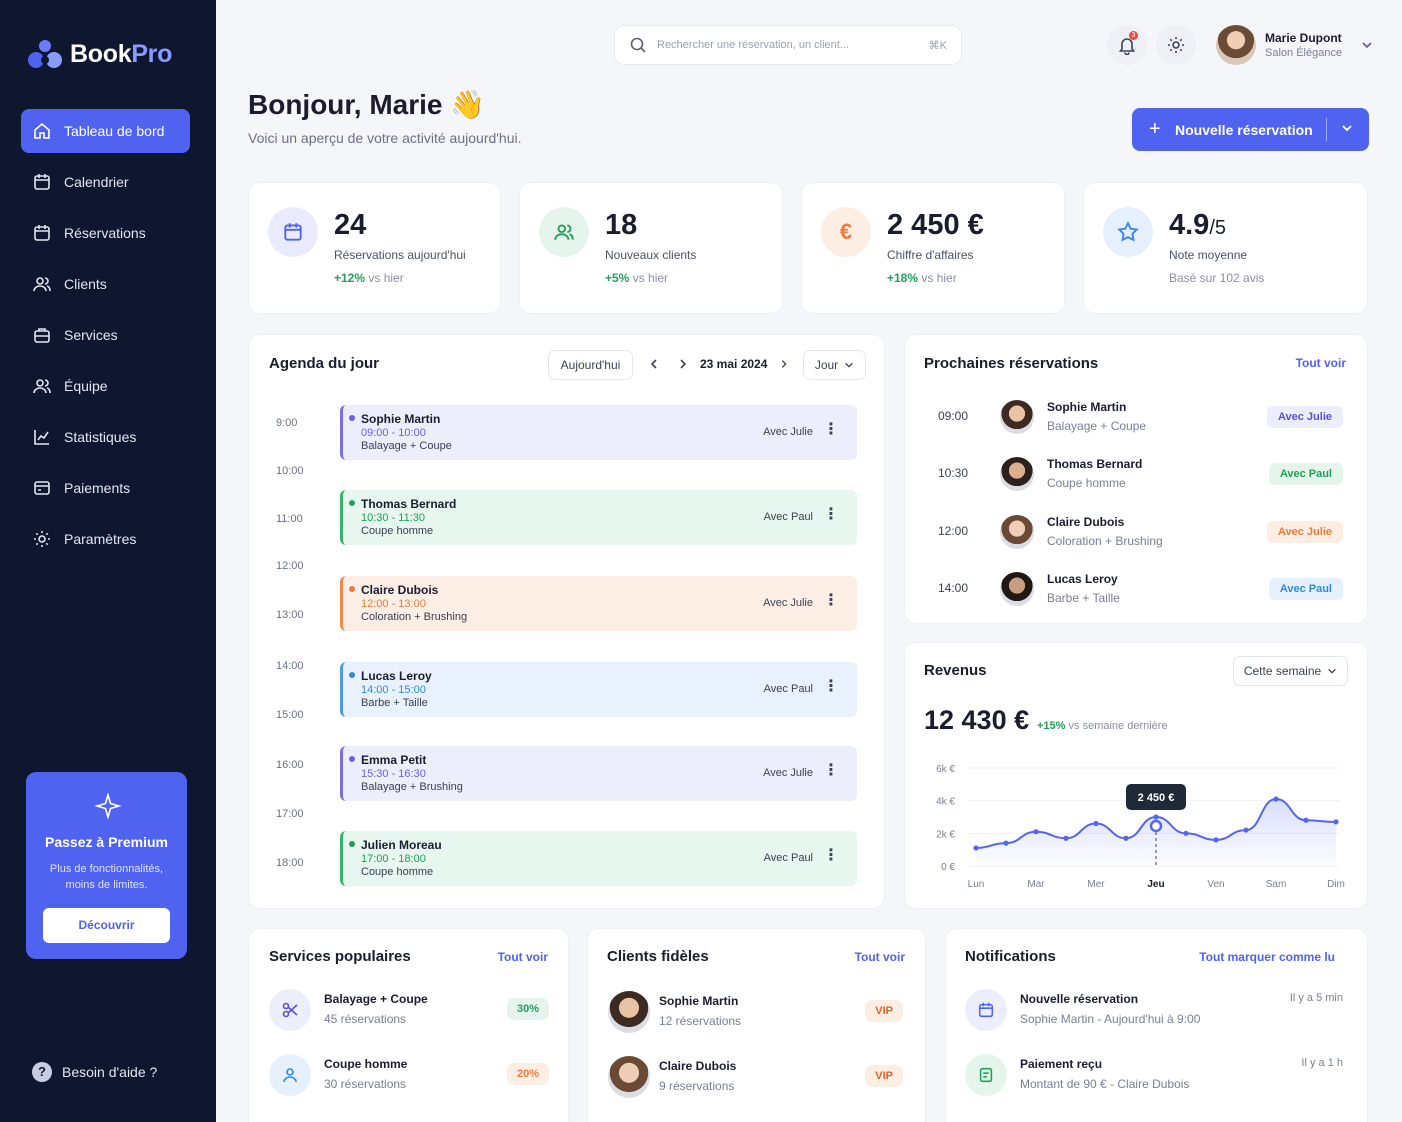  I want to click on service-name: Balayage + Coupe, so click(376, 999).